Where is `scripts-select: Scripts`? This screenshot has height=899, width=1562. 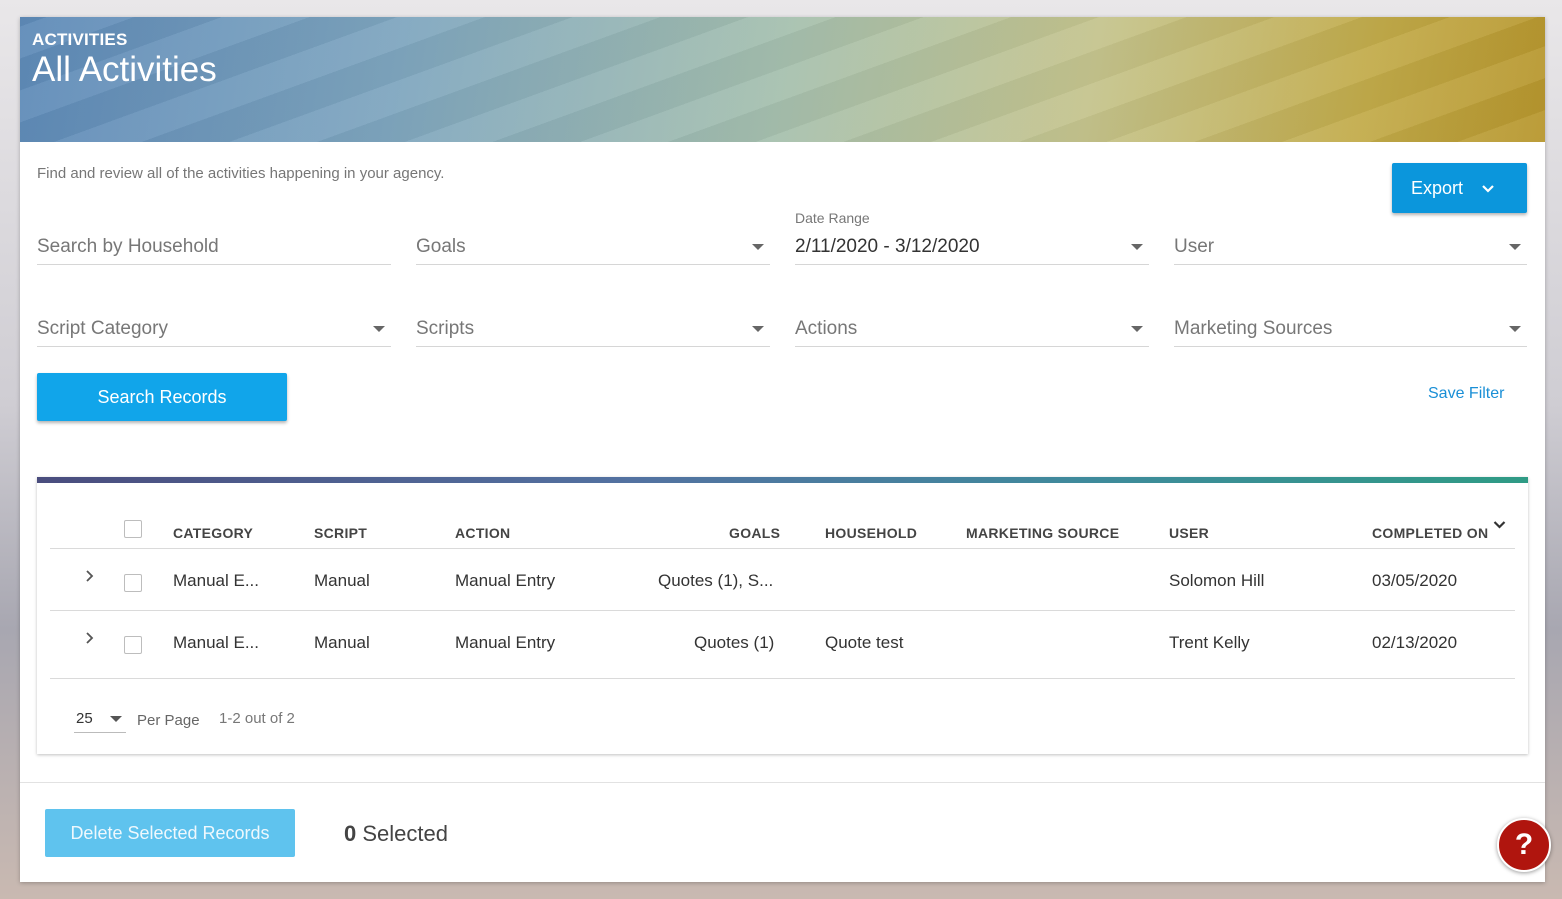 scripts-select: Scripts is located at coordinates (593, 327).